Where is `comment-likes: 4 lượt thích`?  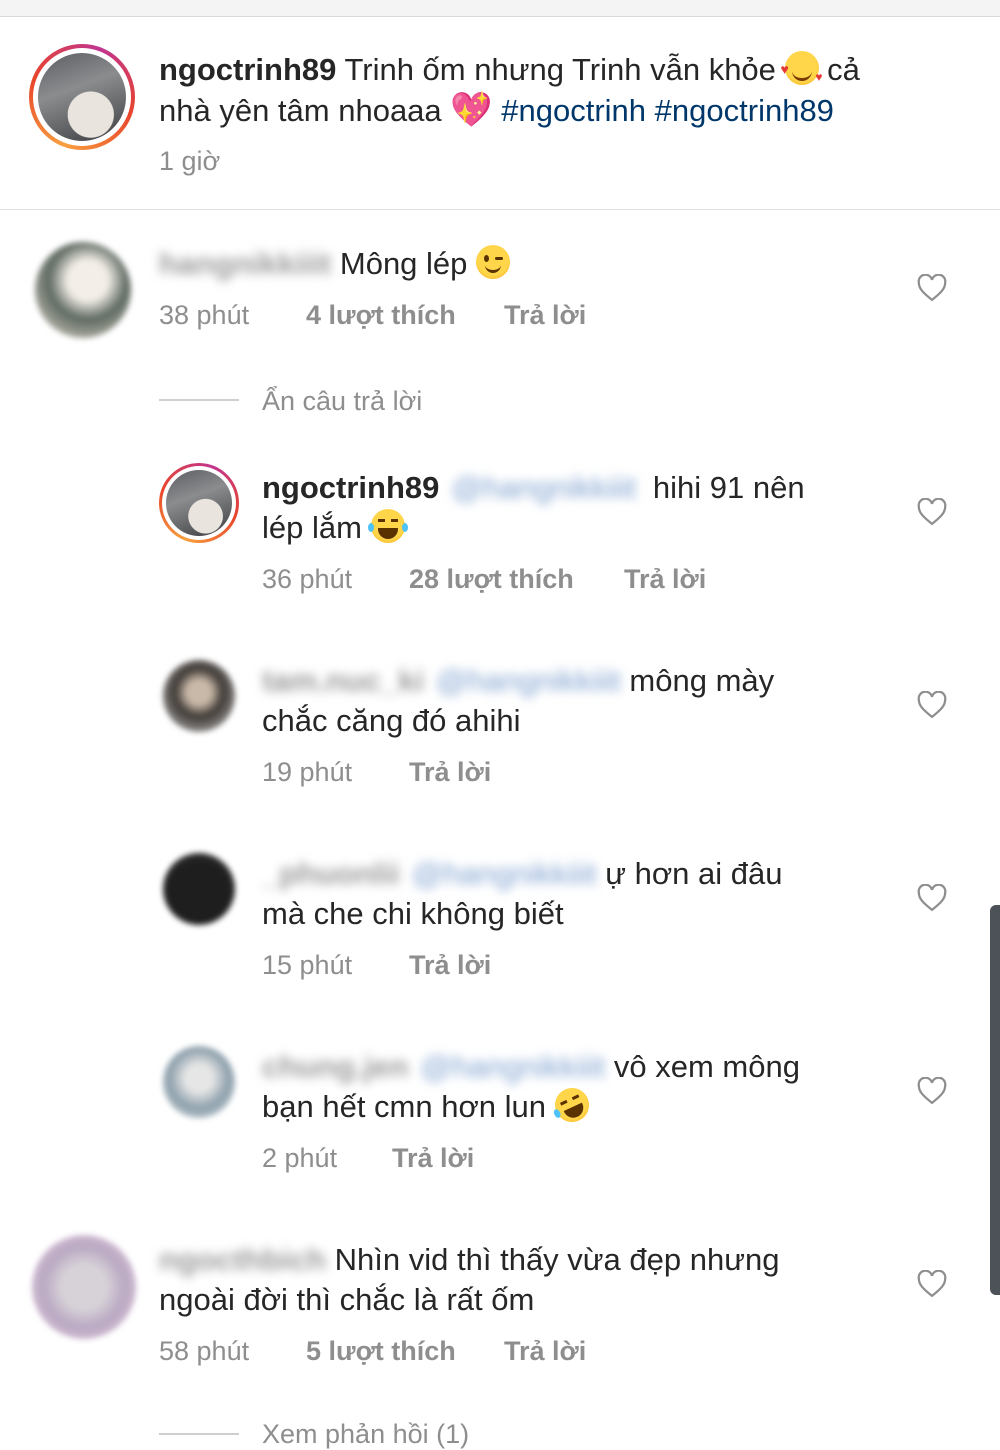 comment-likes: 4 lượt thích is located at coordinates (381, 315).